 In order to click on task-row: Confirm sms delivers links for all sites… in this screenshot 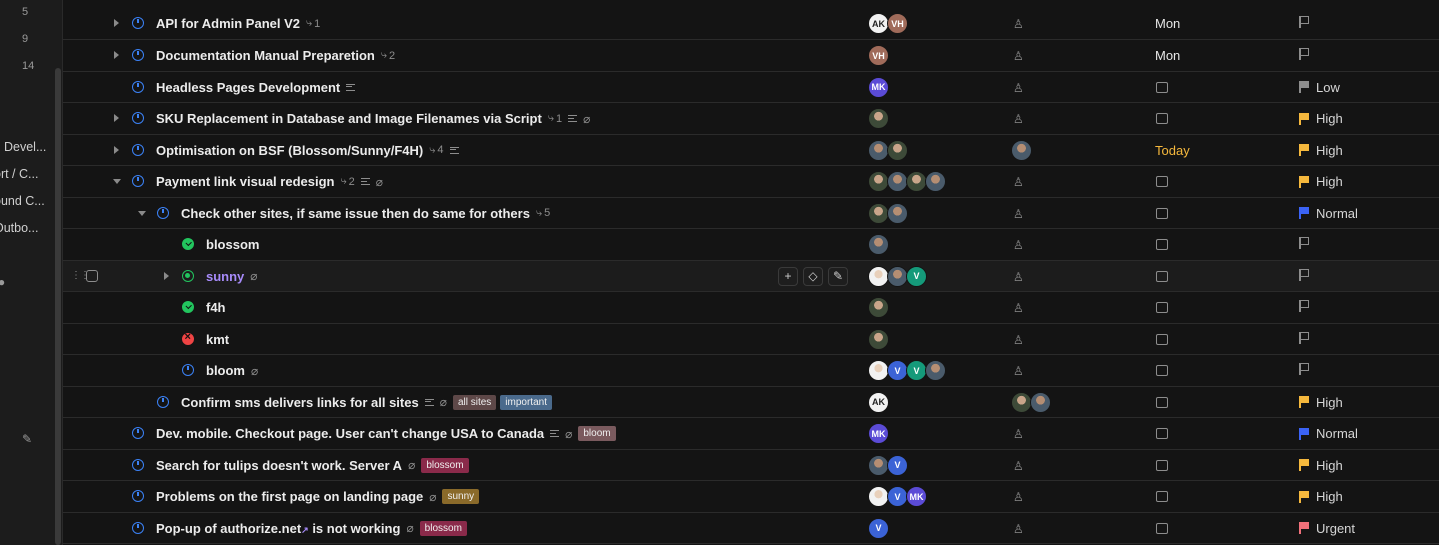, I will do `click(751, 402)`.